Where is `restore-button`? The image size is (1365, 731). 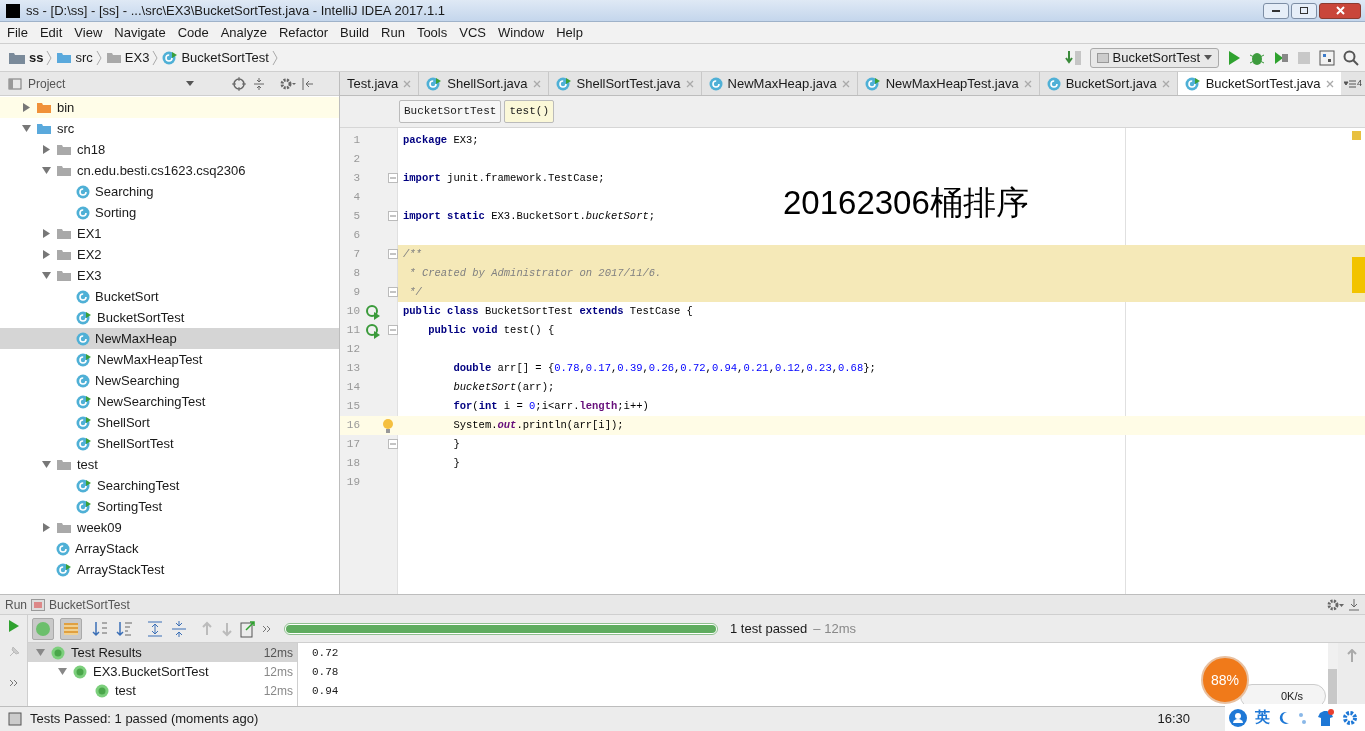 restore-button is located at coordinates (1304, 10).